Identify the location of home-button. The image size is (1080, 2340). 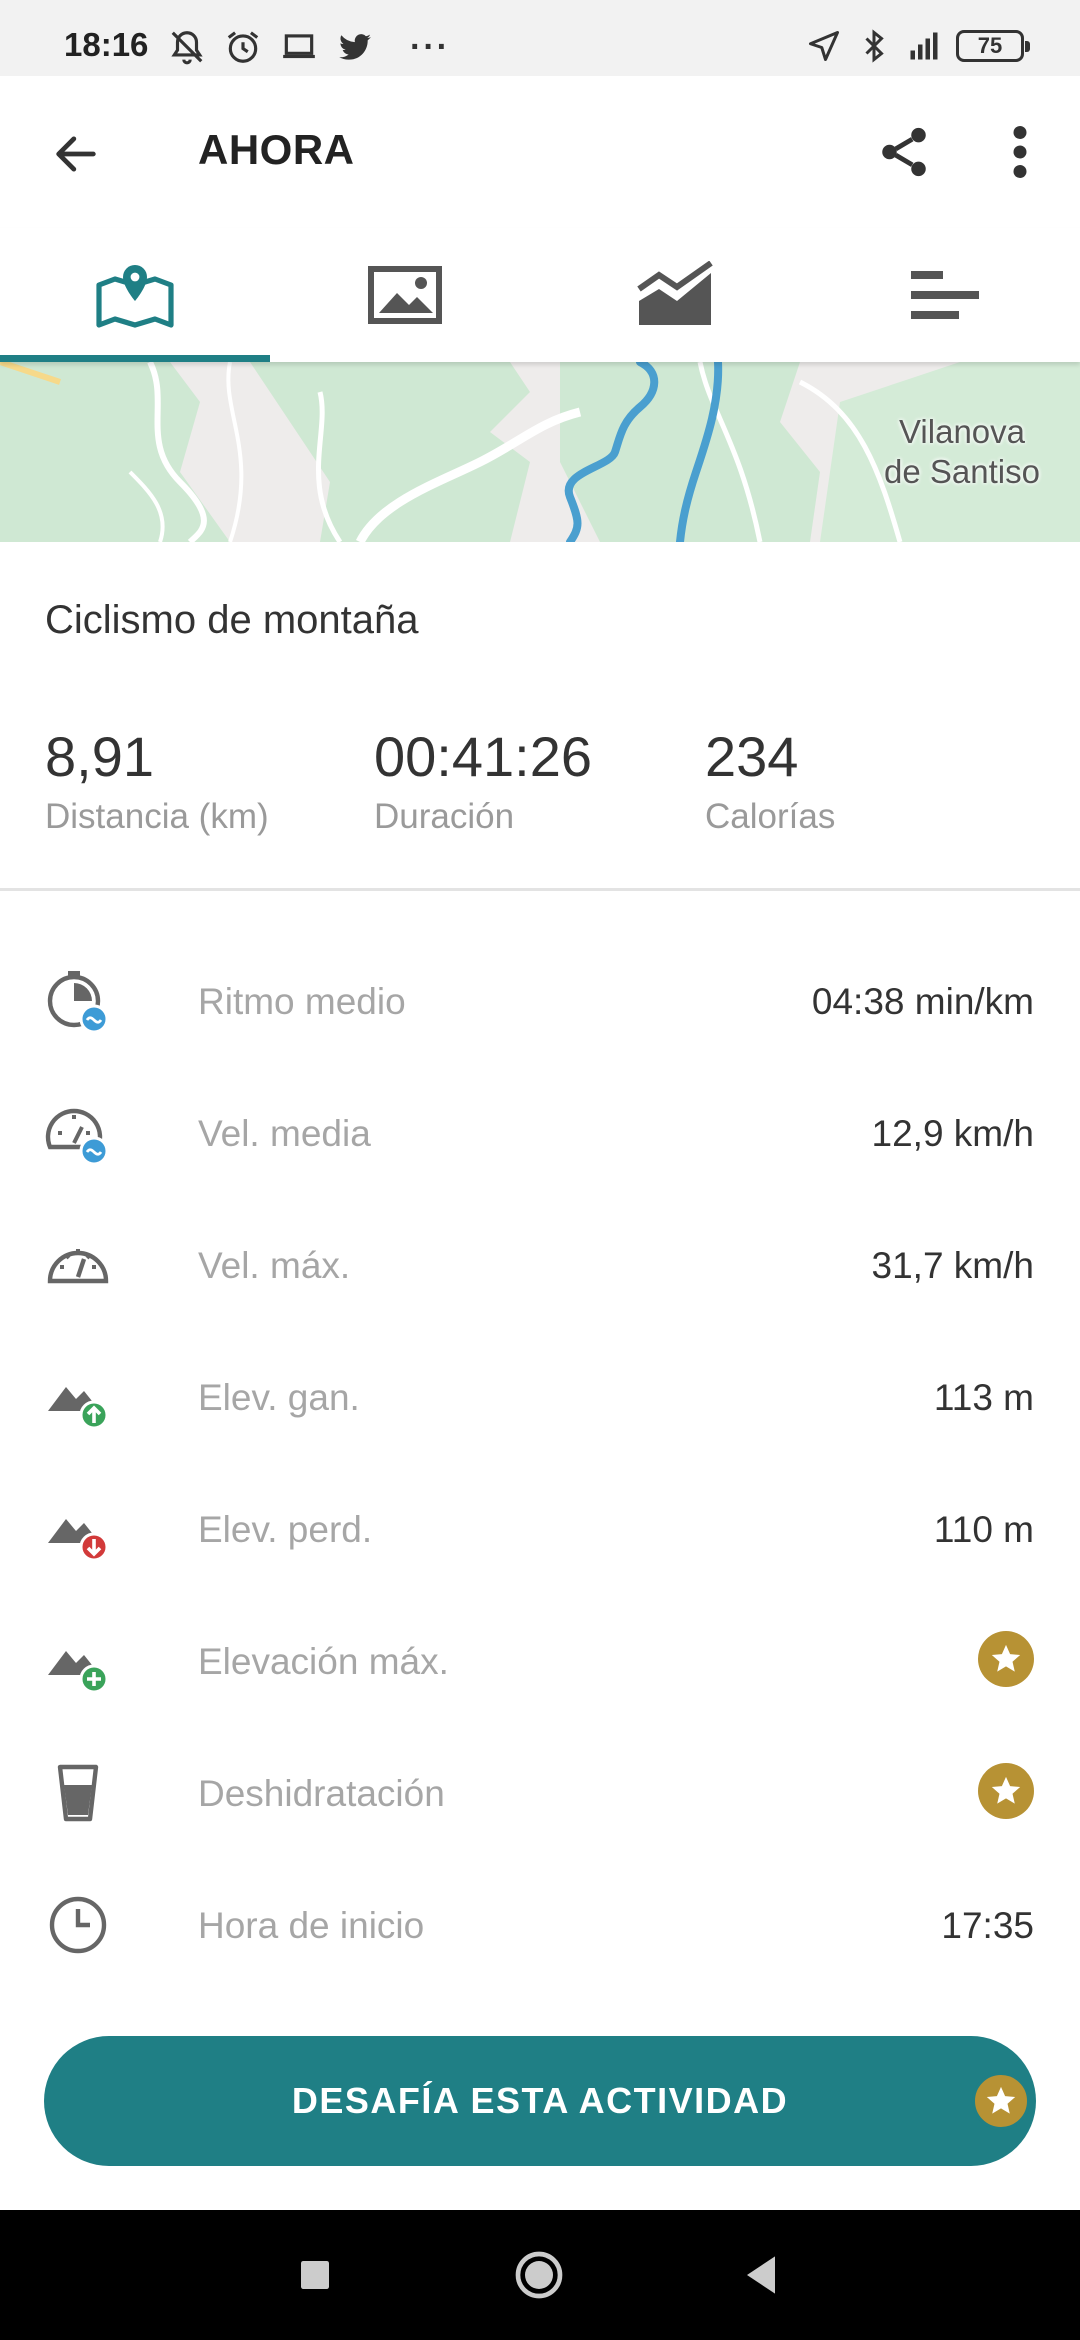
(539, 2275).